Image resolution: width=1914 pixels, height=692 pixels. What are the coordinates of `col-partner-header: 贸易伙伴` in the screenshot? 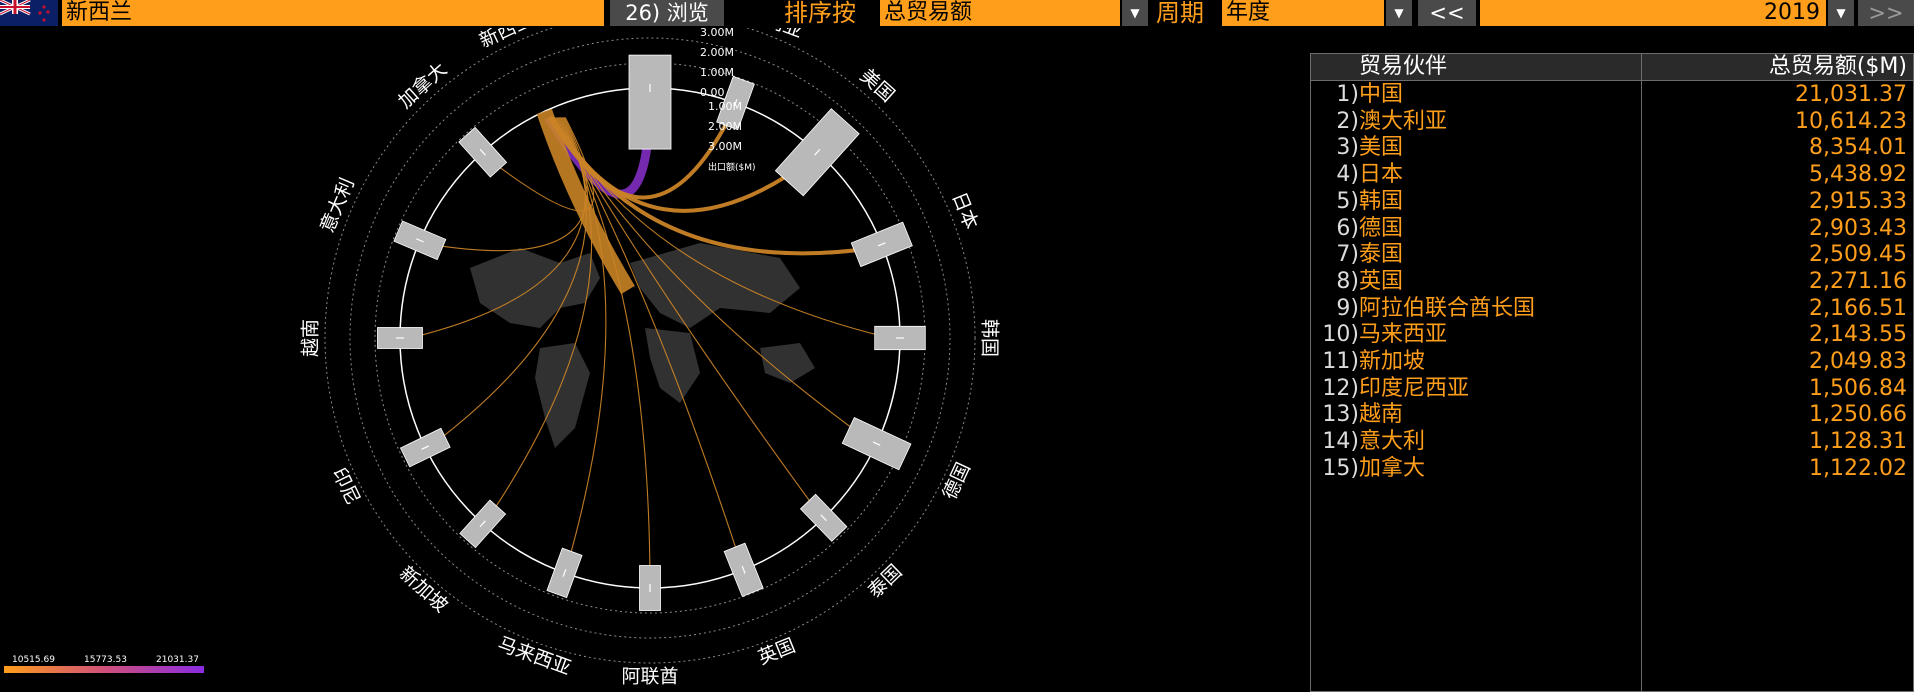 It's located at (1403, 67).